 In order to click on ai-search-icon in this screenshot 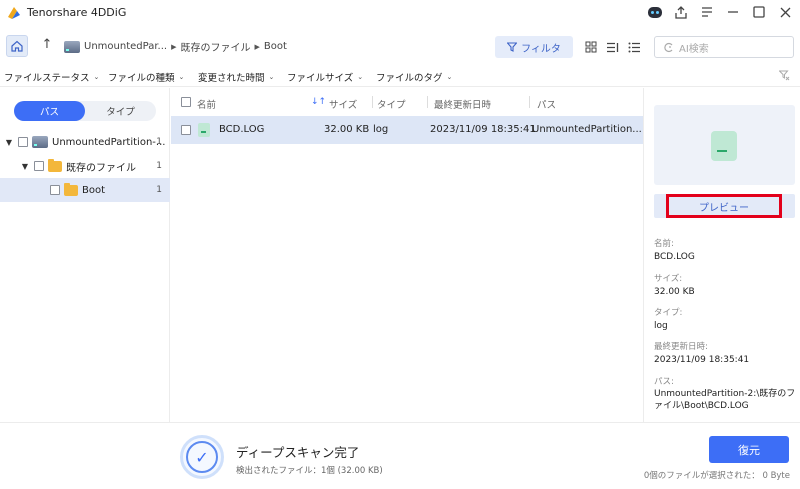, I will do `click(668, 47)`.